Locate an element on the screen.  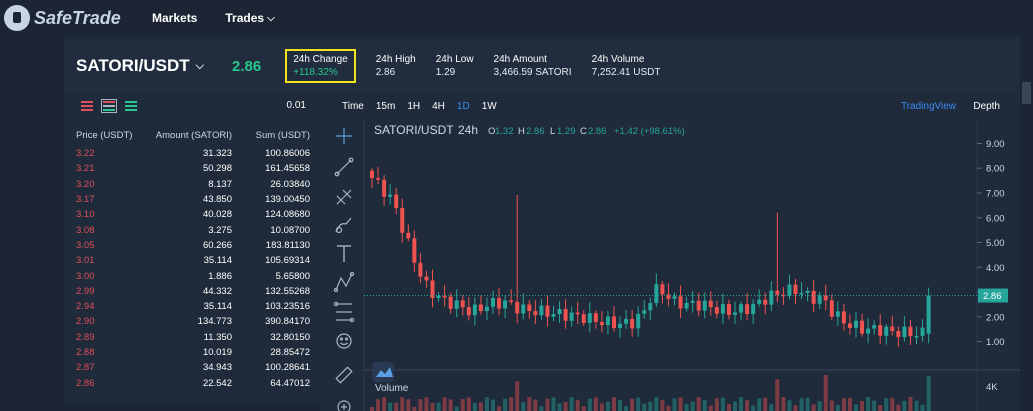
tf-1w: 1W is located at coordinates (489, 106).